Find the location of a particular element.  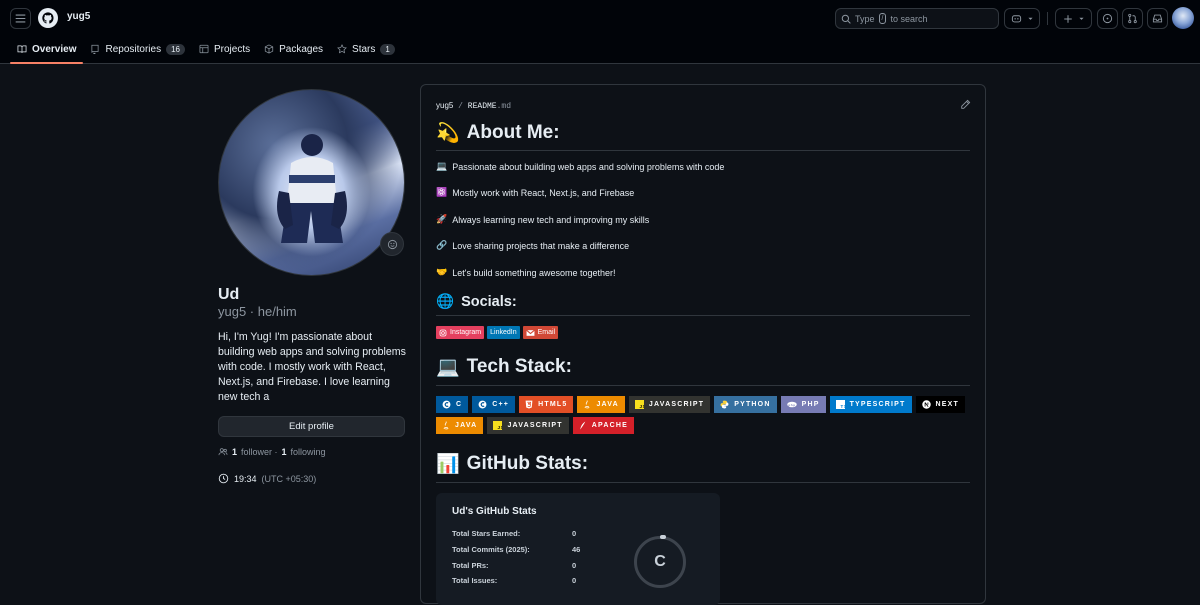

star-icon is located at coordinates (342, 49).